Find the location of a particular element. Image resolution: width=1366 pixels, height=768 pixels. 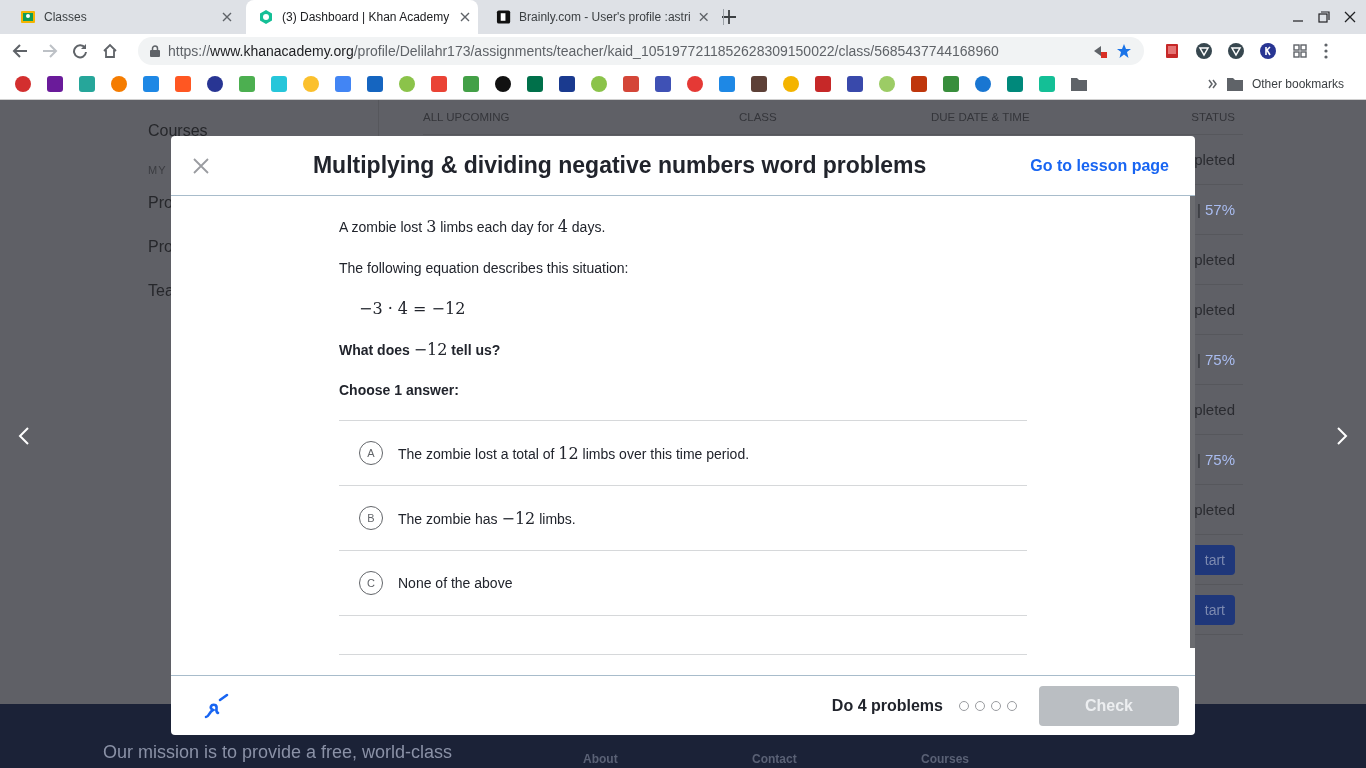

chevron-left-icon is located at coordinates (24, 436).